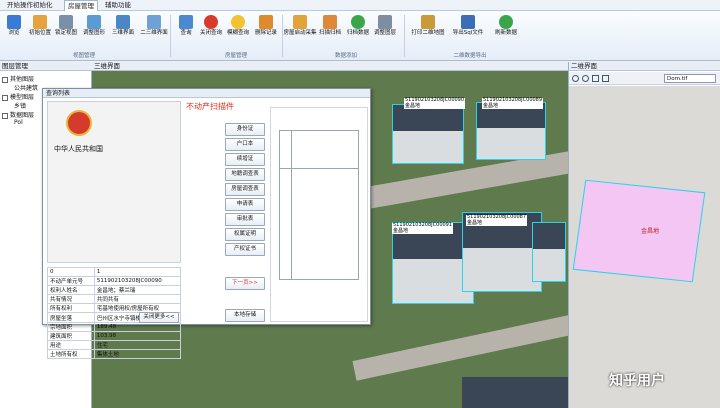 This screenshot has height=408, width=720. Describe the element at coordinates (83, 56) in the screenshot. I see `group-label-view: 视图管理` at that location.